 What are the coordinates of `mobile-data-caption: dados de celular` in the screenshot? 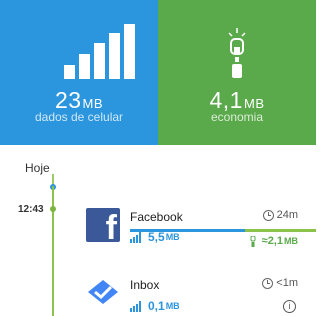 It's located at (79, 117).